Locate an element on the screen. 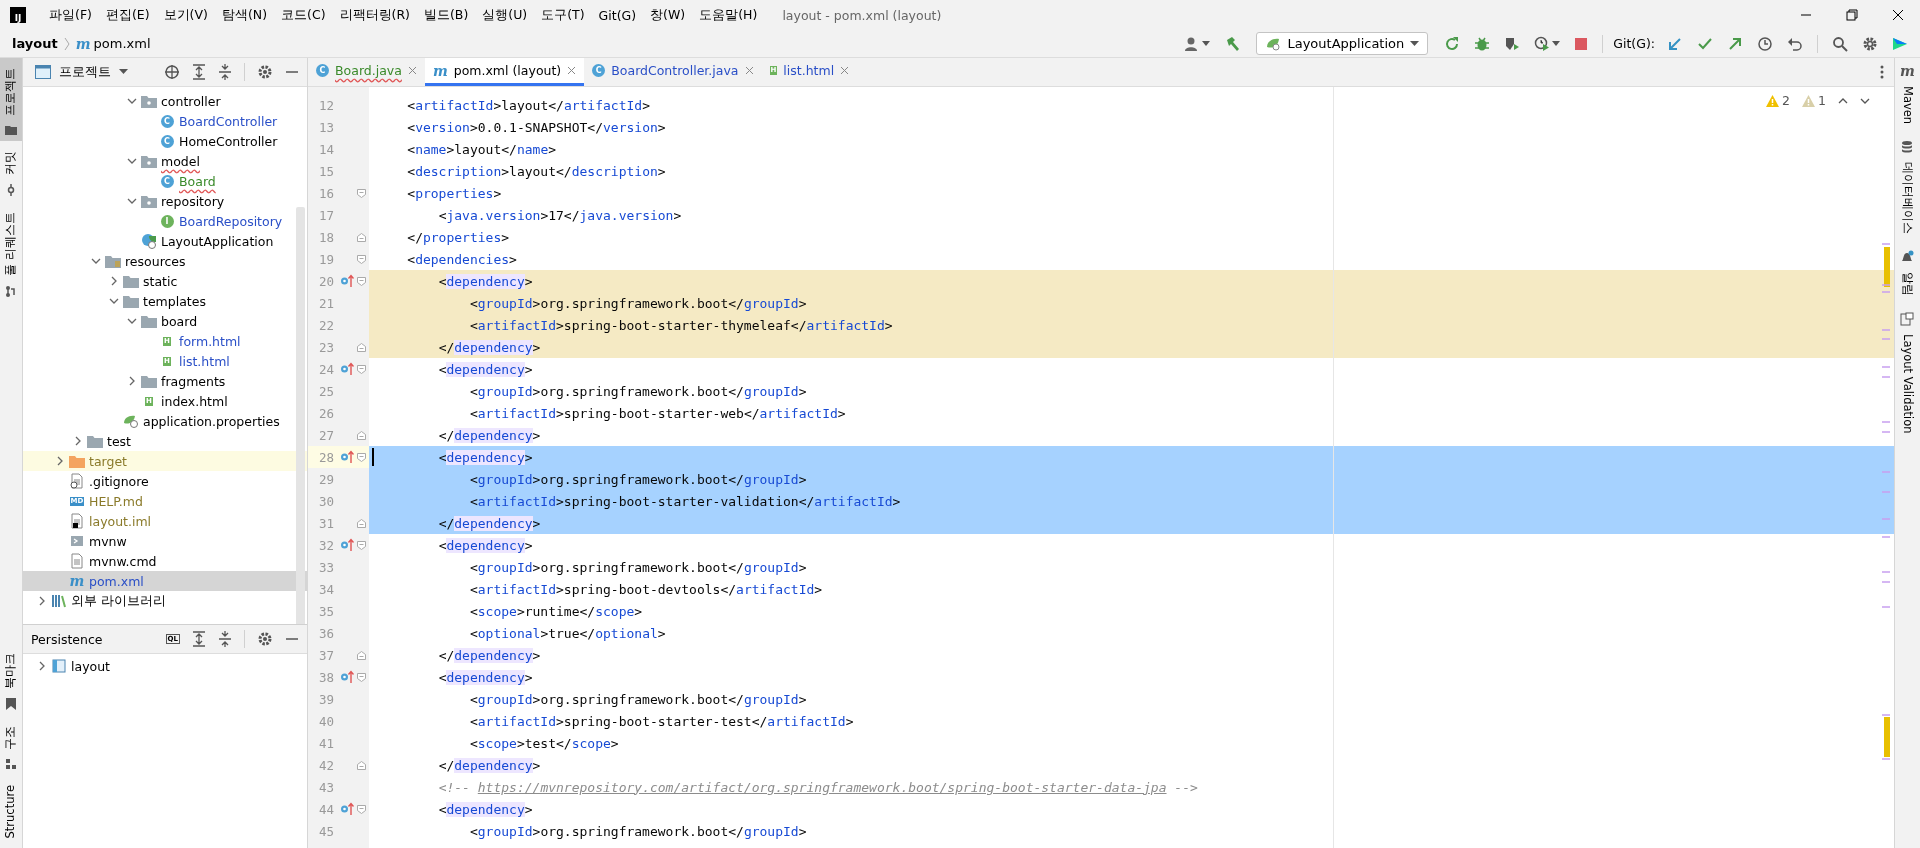 The image size is (1920, 848). menu-item: 보기(V) is located at coordinates (185, 15).